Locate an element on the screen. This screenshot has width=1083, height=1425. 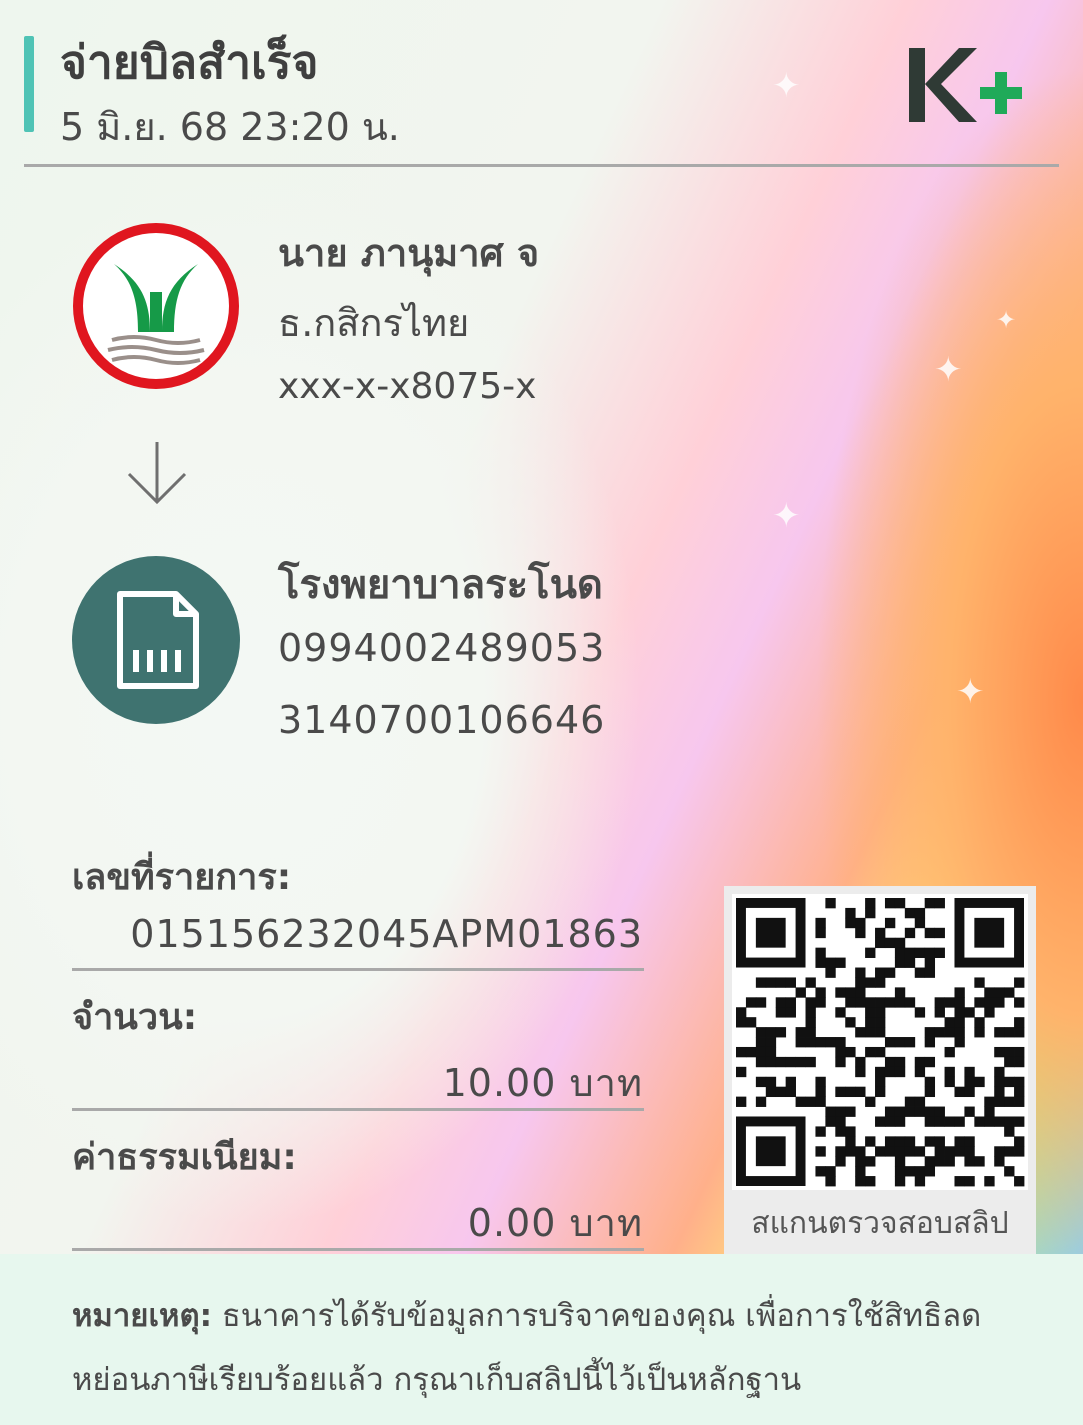
qr-code-icon is located at coordinates (880, 1042).